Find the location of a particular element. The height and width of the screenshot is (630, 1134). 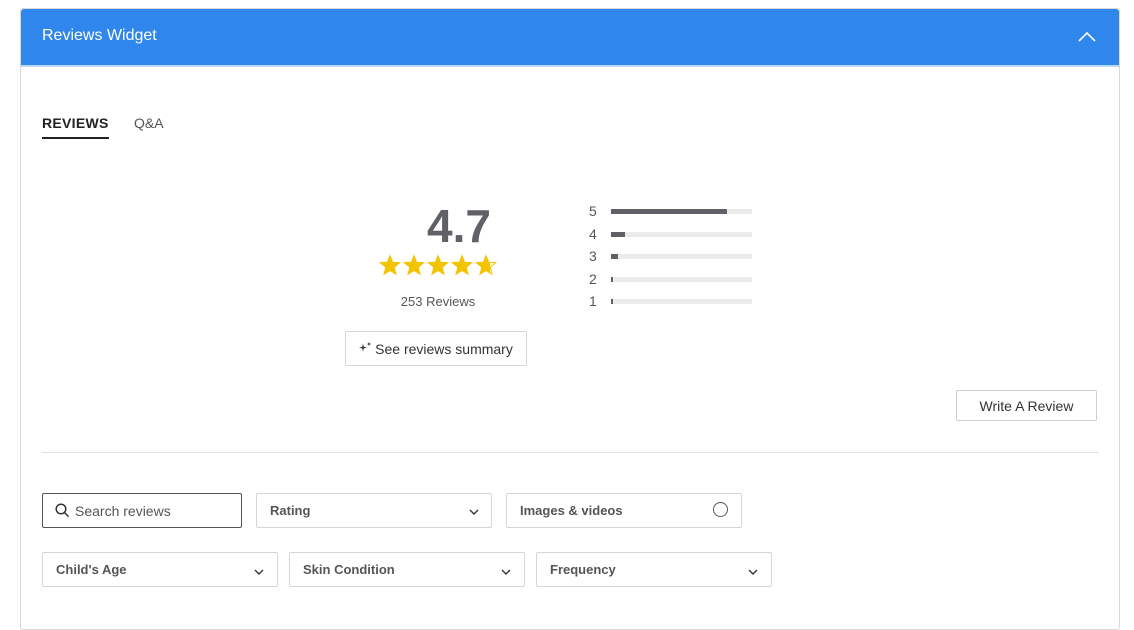

radio-icon is located at coordinates (720, 509).